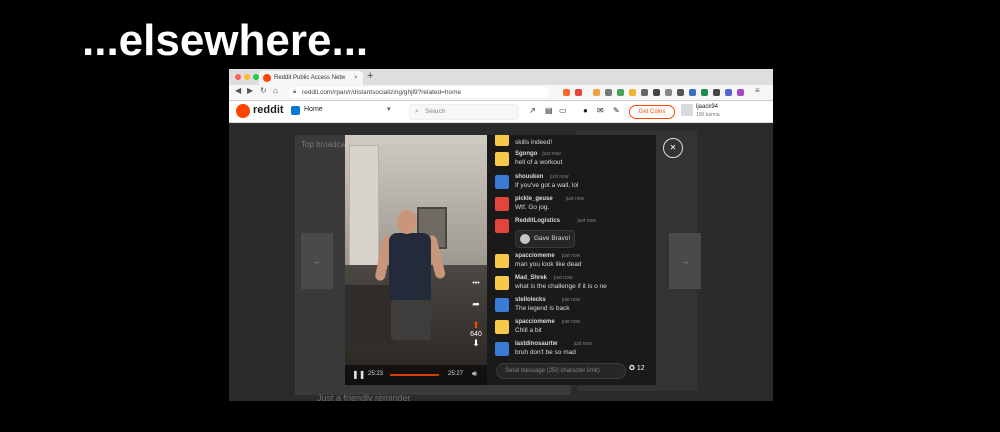 Image resolution: width=1000 pixels, height=432 pixels. Describe the element at coordinates (757, 90) in the screenshot. I see `menu-icon: ≡` at that location.